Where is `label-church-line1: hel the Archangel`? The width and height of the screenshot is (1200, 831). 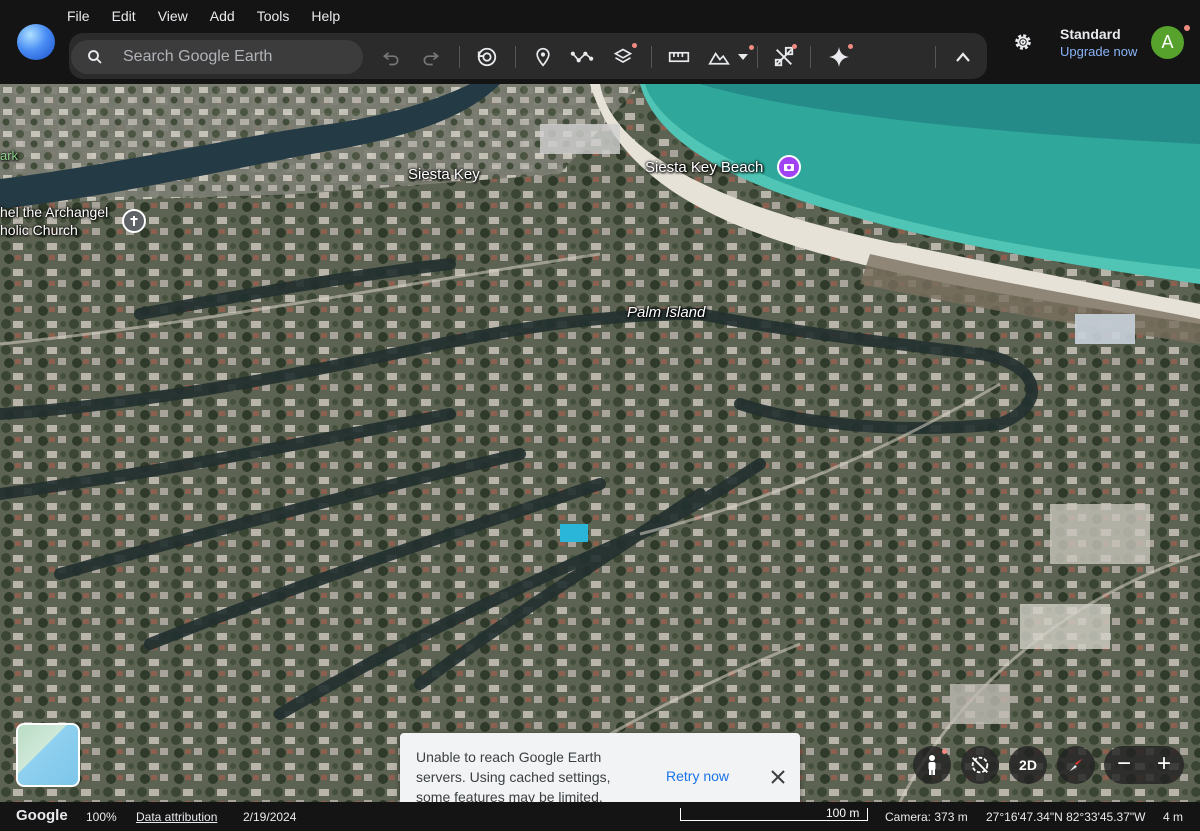
label-church-line1: hel the Archangel is located at coordinates (54, 212).